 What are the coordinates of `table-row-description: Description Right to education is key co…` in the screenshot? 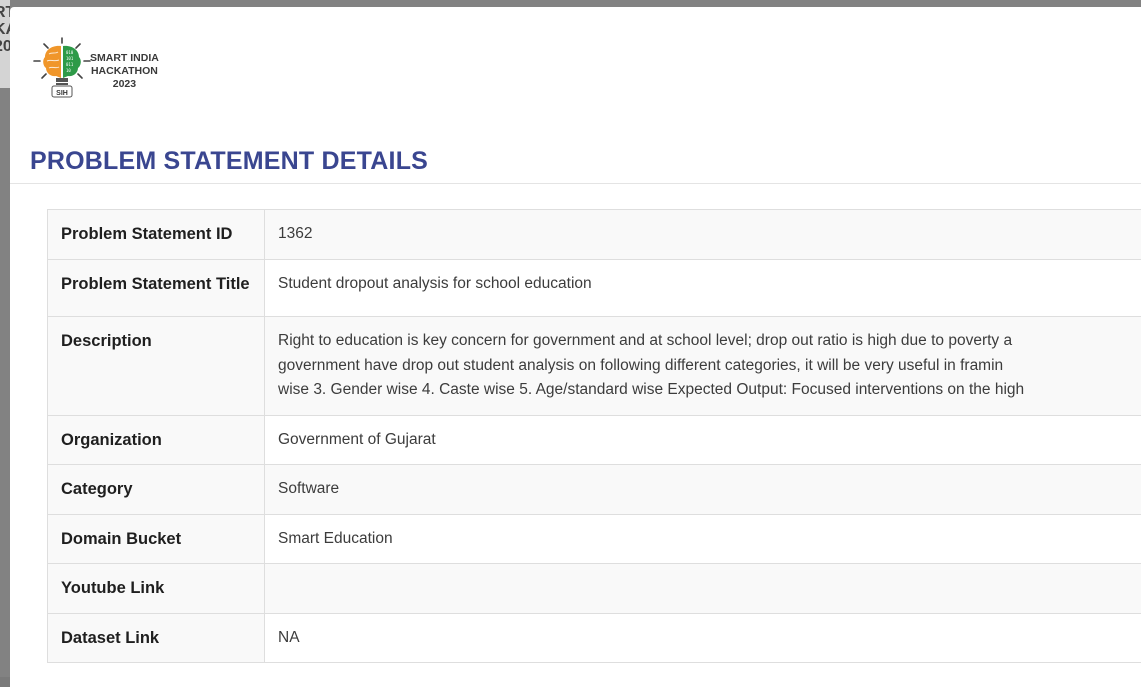 It's located at (594, 366).